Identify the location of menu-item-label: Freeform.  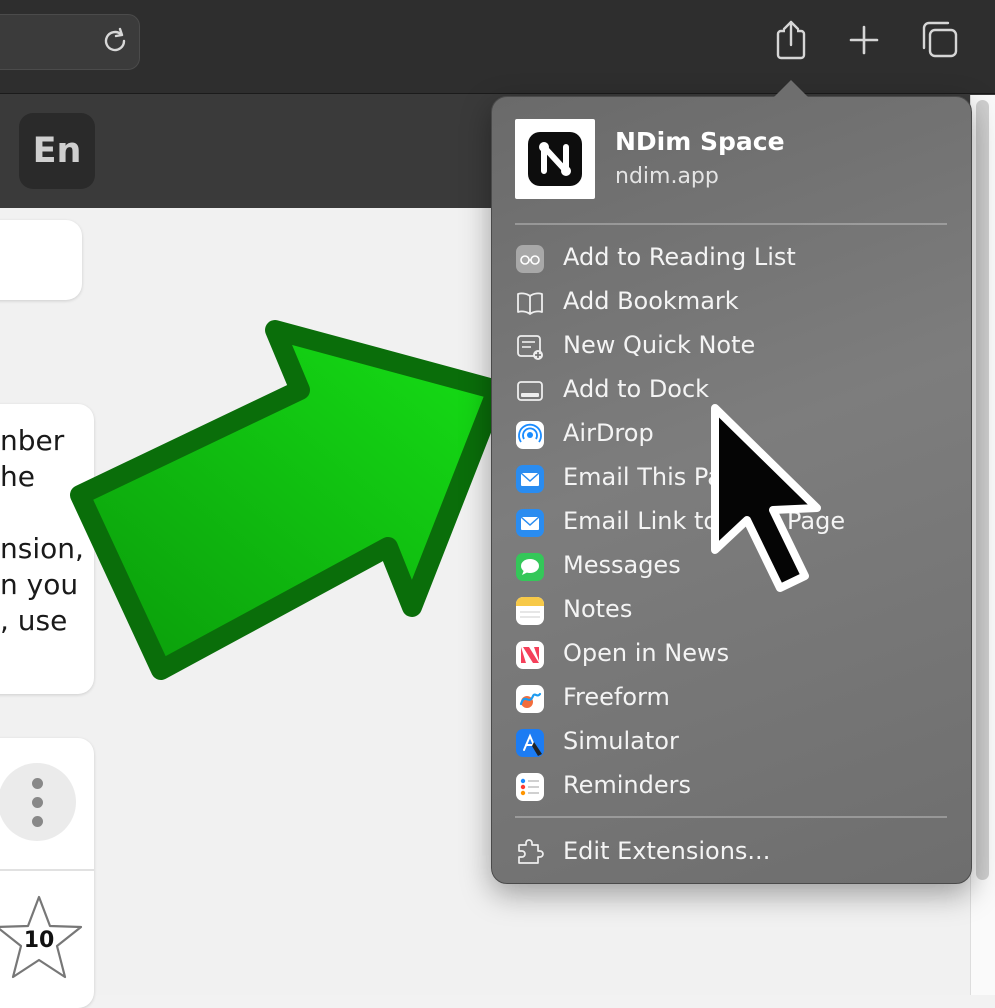
(616, 697).